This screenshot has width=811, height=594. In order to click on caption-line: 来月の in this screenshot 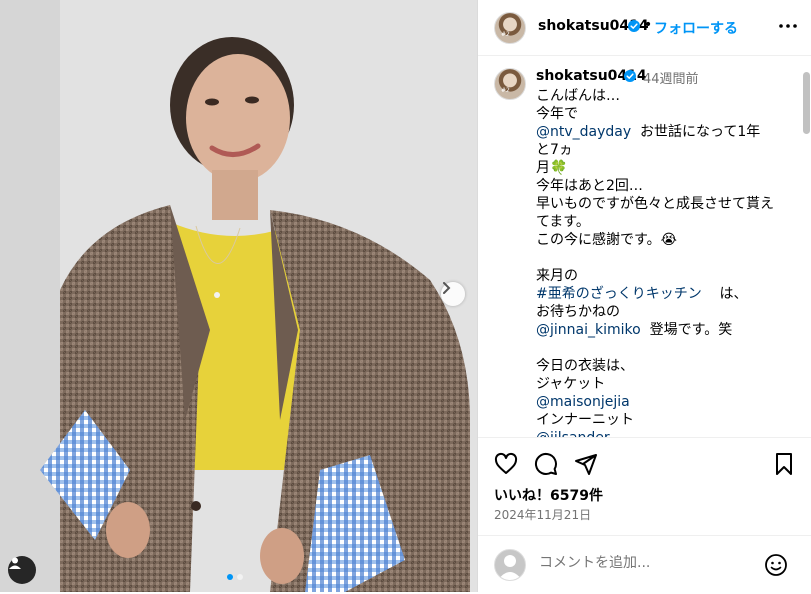, I will do `click(655, 276)`.